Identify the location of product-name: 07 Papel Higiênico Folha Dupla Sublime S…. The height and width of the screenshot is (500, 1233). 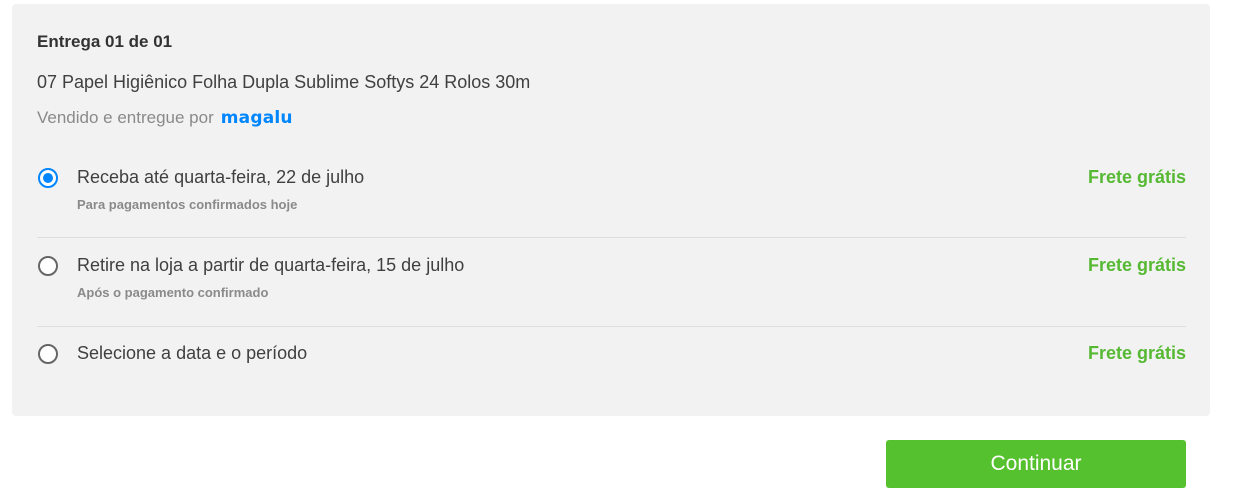
(284, 82).